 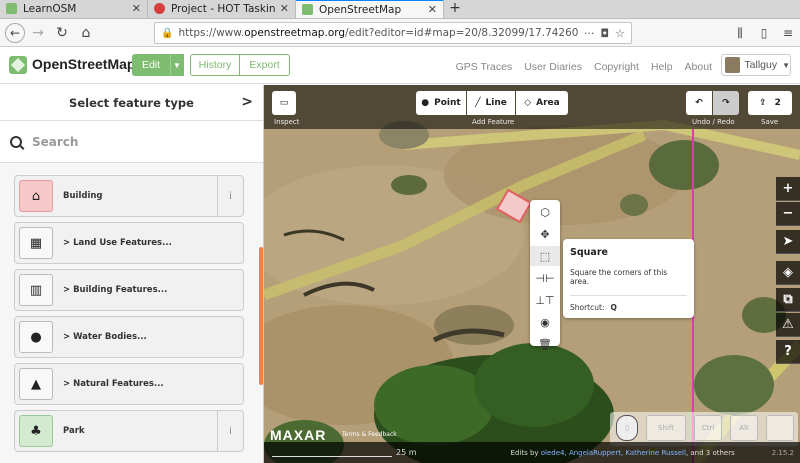 What do you see at coordinates (525, 452) in the screenshot?
I see `edits-prefix: Edits by` at bounding box center [525, 452].